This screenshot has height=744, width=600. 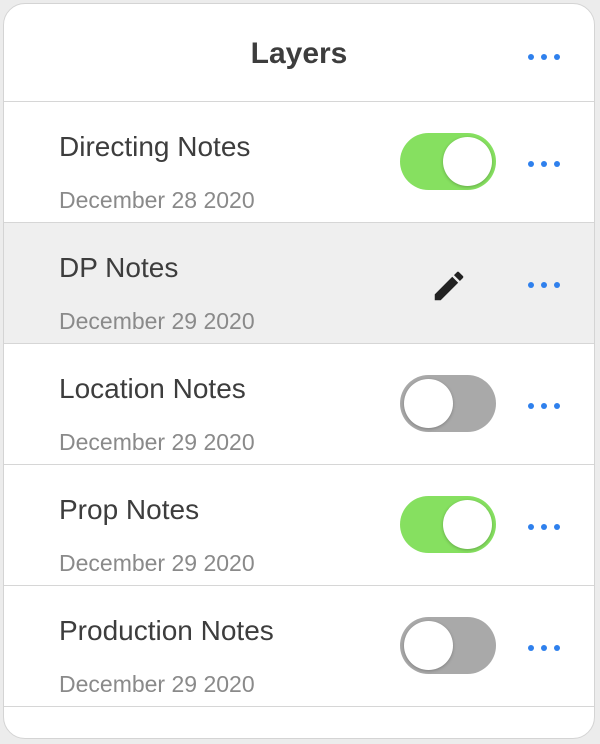 What do you see at coordinates (166, 630) in the screenshot?
I see `layer-name: Production Notes` at bounding box center [166, 630].